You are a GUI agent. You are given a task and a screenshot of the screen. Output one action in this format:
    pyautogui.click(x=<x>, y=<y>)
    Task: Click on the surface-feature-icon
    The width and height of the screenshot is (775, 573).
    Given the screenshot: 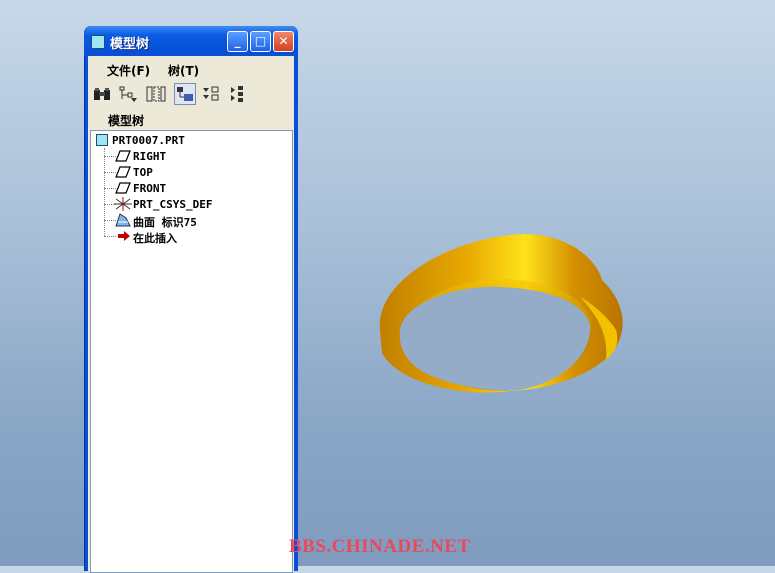 What is the action you would take?
    pyautogui.click(x=123, y=220)
    